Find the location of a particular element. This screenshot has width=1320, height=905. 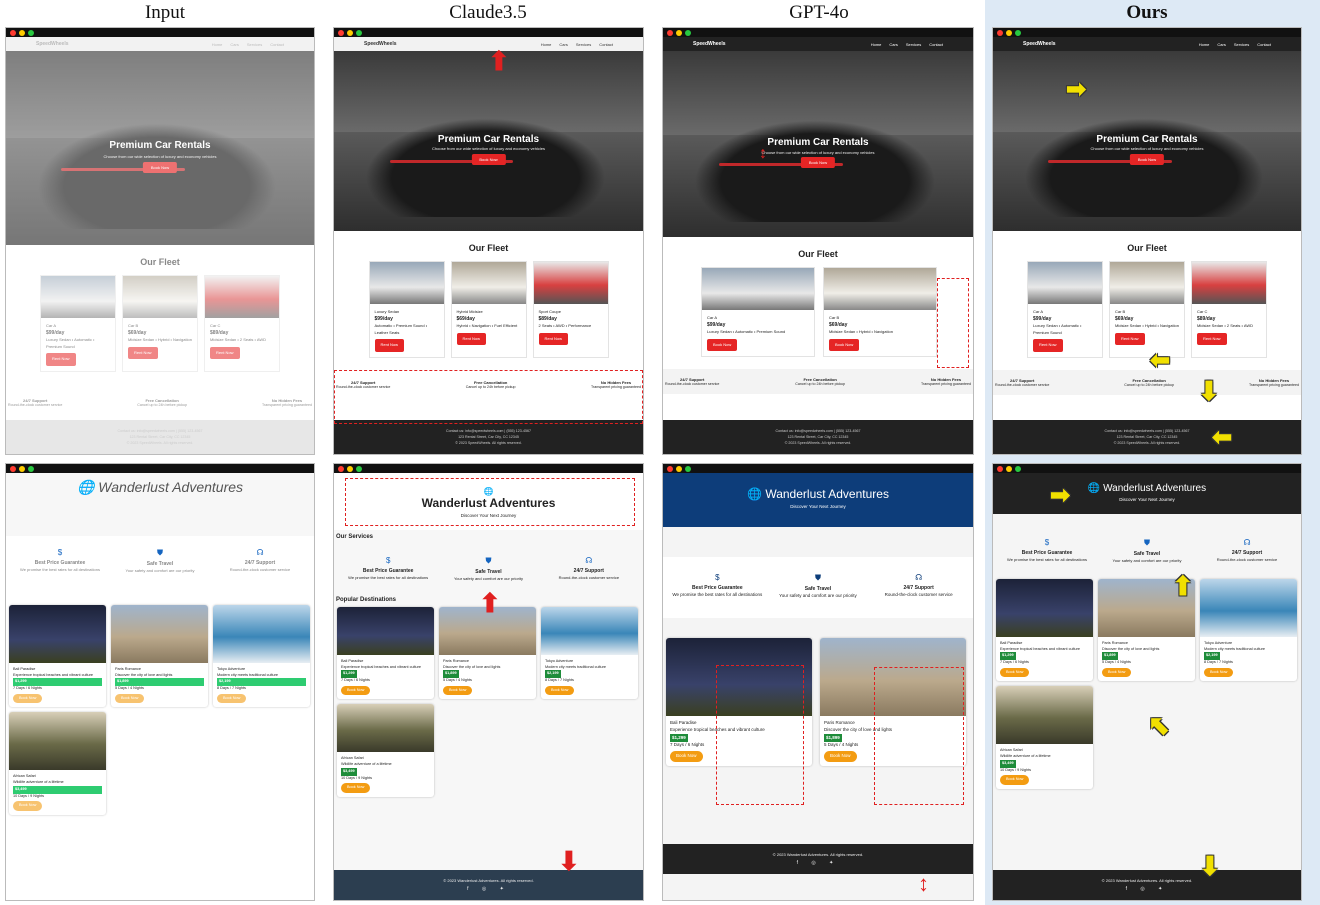

column-header-claude: Claude3.5 is located at coordinates (488, 12).